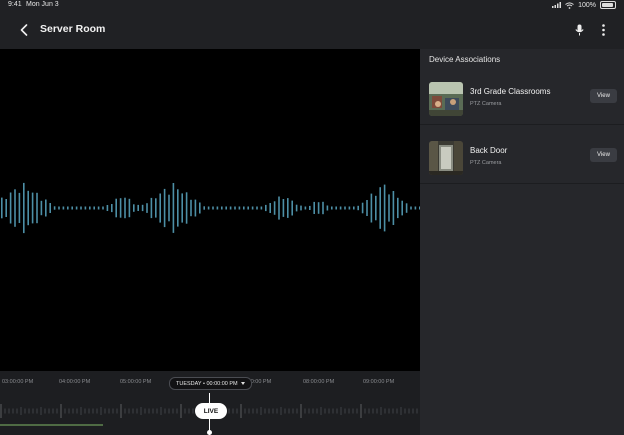 The image size is (624, 435). I want to click on wifi-icon, so click(569, 5).